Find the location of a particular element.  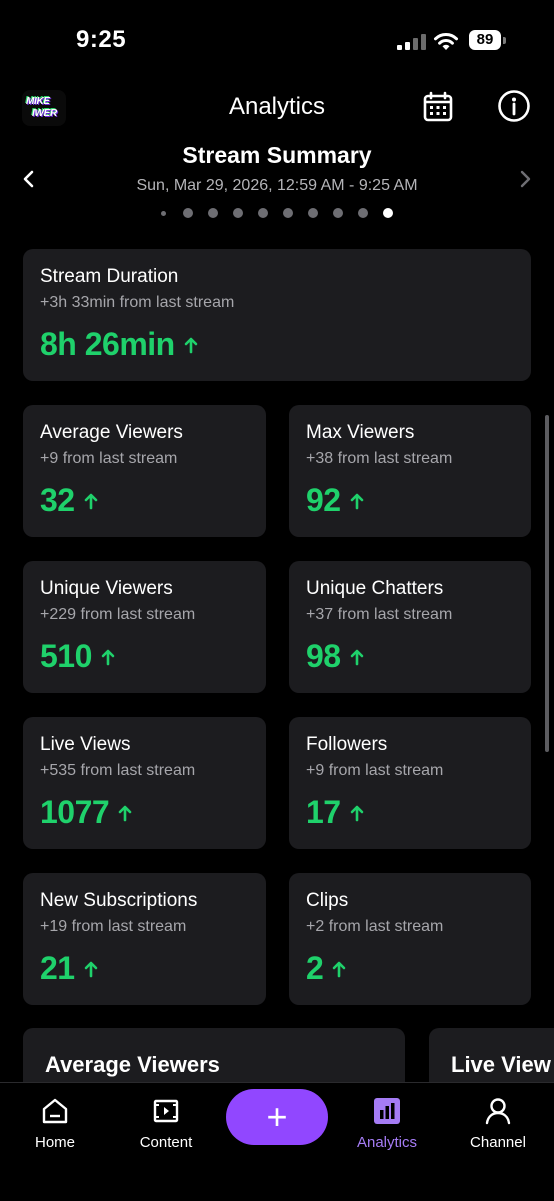

stat-value: 510 is located at coordinates (66, 656).